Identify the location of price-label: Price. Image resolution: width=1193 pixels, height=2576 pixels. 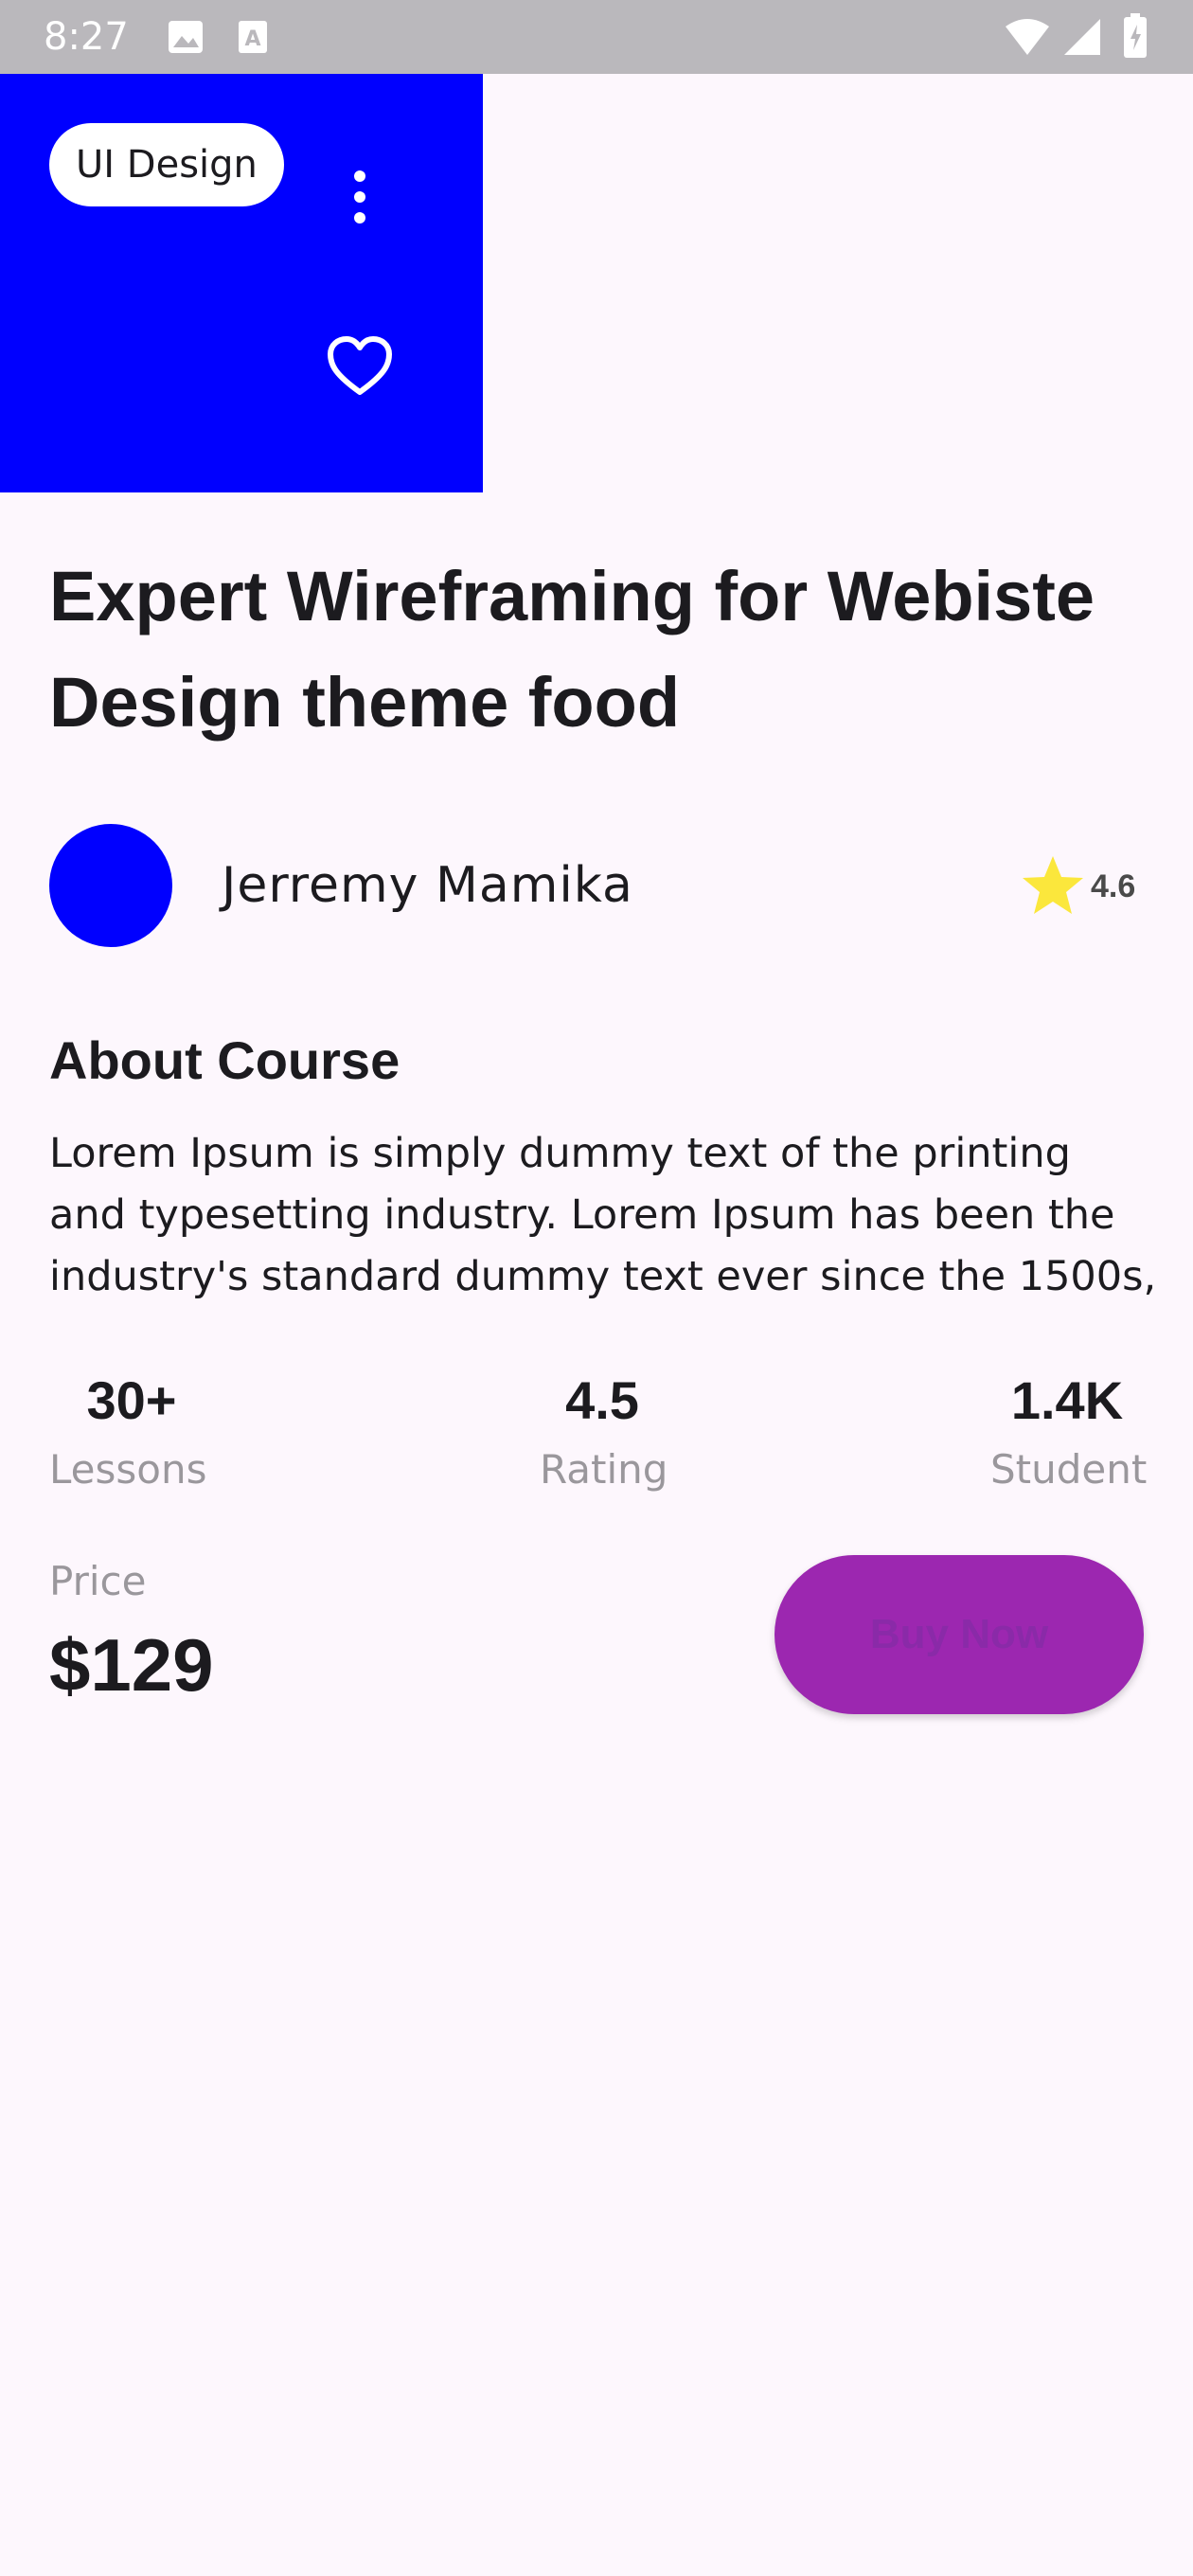
(98, 1581).